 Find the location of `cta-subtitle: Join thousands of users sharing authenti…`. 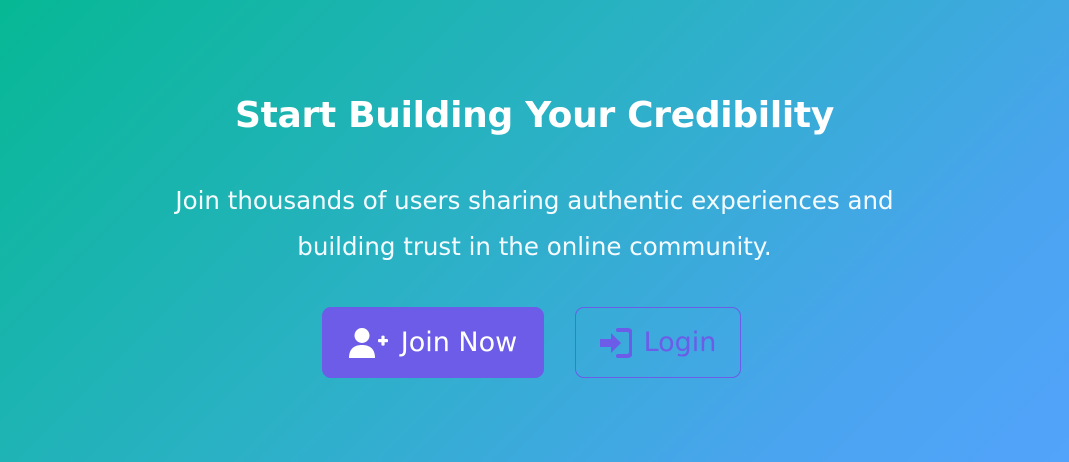

cta-subtitle: Join thousands of users sharing authenti… is located at coordinates (534, 223).